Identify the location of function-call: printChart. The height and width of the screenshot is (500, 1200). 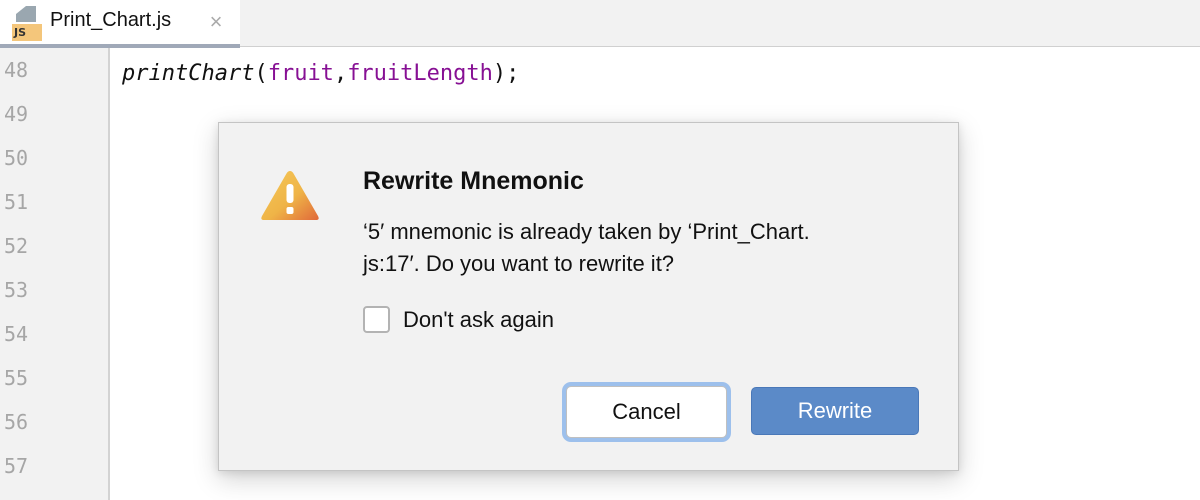
(188, 73).